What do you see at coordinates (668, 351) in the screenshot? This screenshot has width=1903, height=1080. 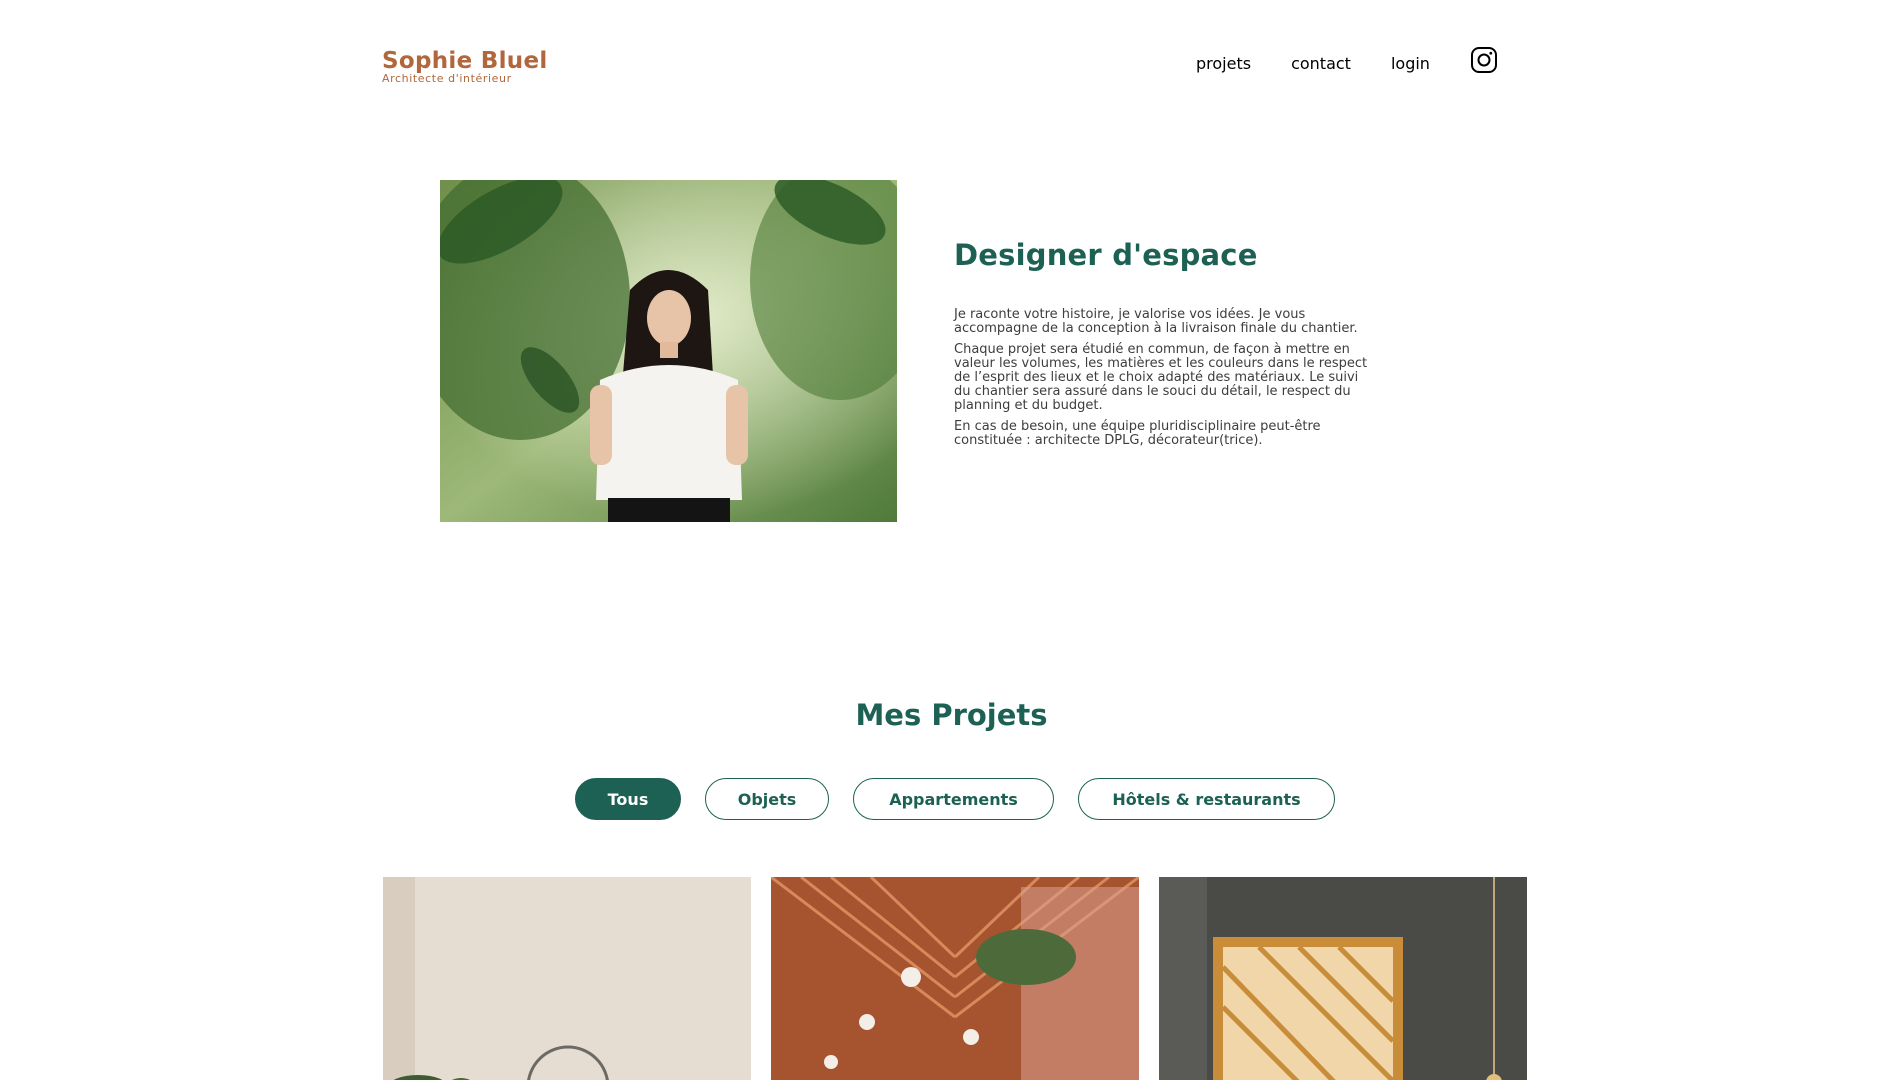 I see `architect-portrait` at bounding box center [668, 351].